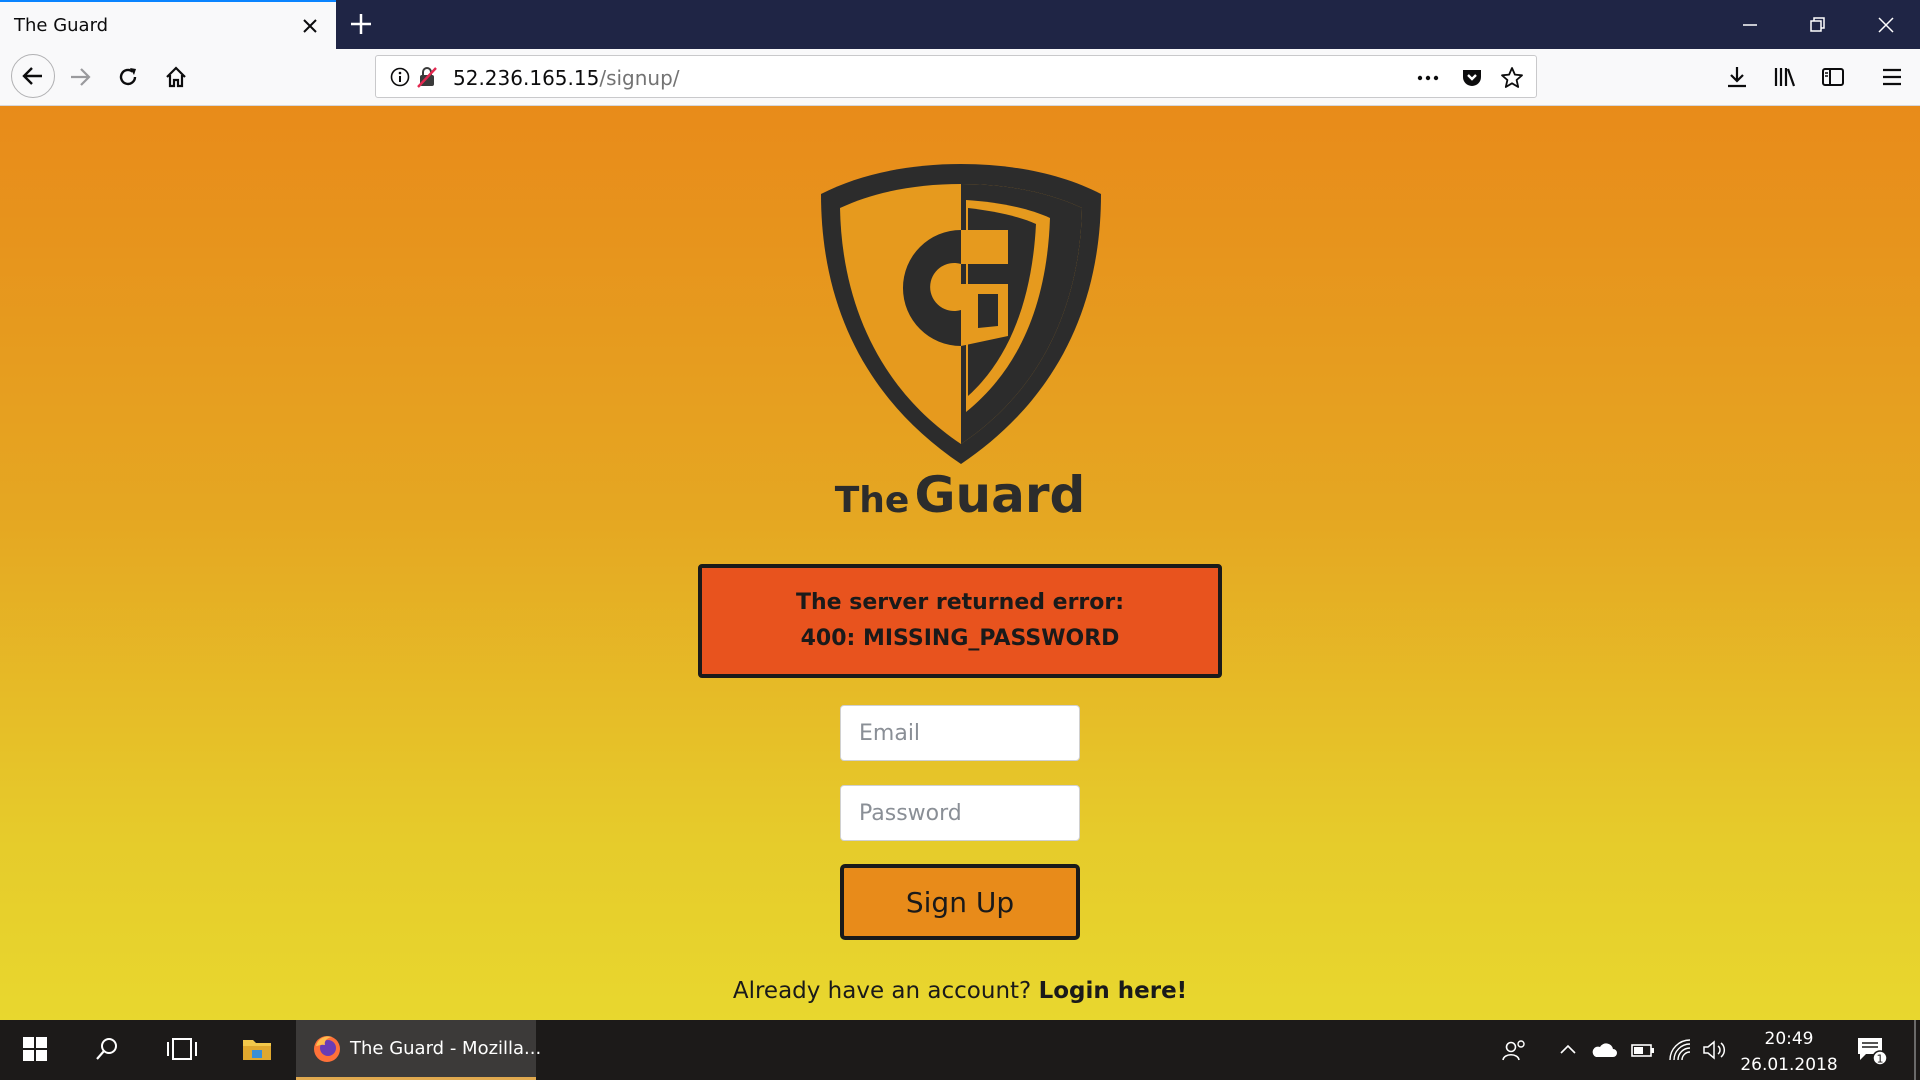  Describe the element at coordinates (882, 991) in the screenshot. I see `login-prompt: Already have an account?` at that location.